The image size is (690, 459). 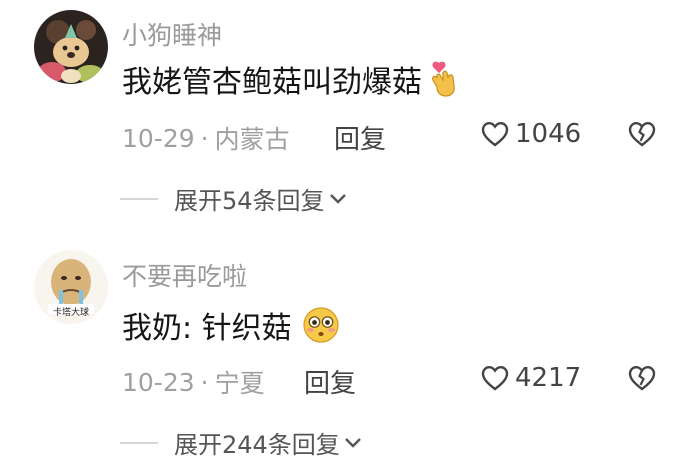 I want to click on like-button: 1046, so click(x=531, y=134).